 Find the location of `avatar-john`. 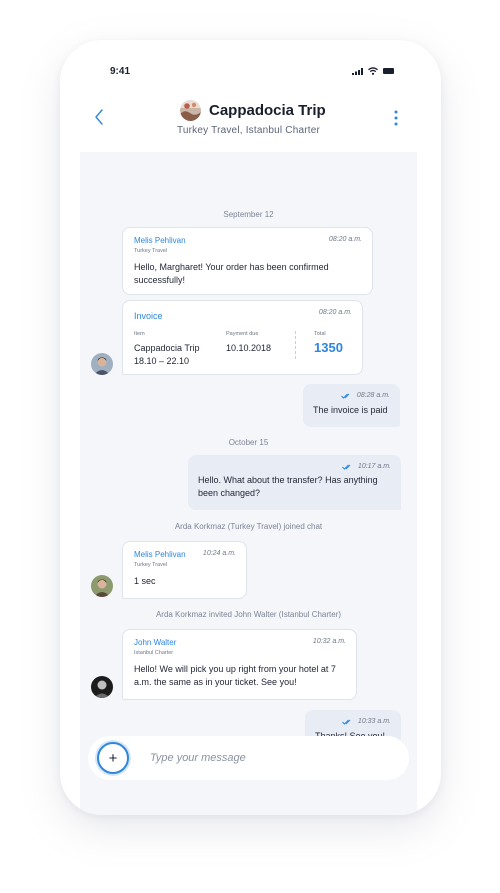

avatar-john is located at coordinates (102, 687).